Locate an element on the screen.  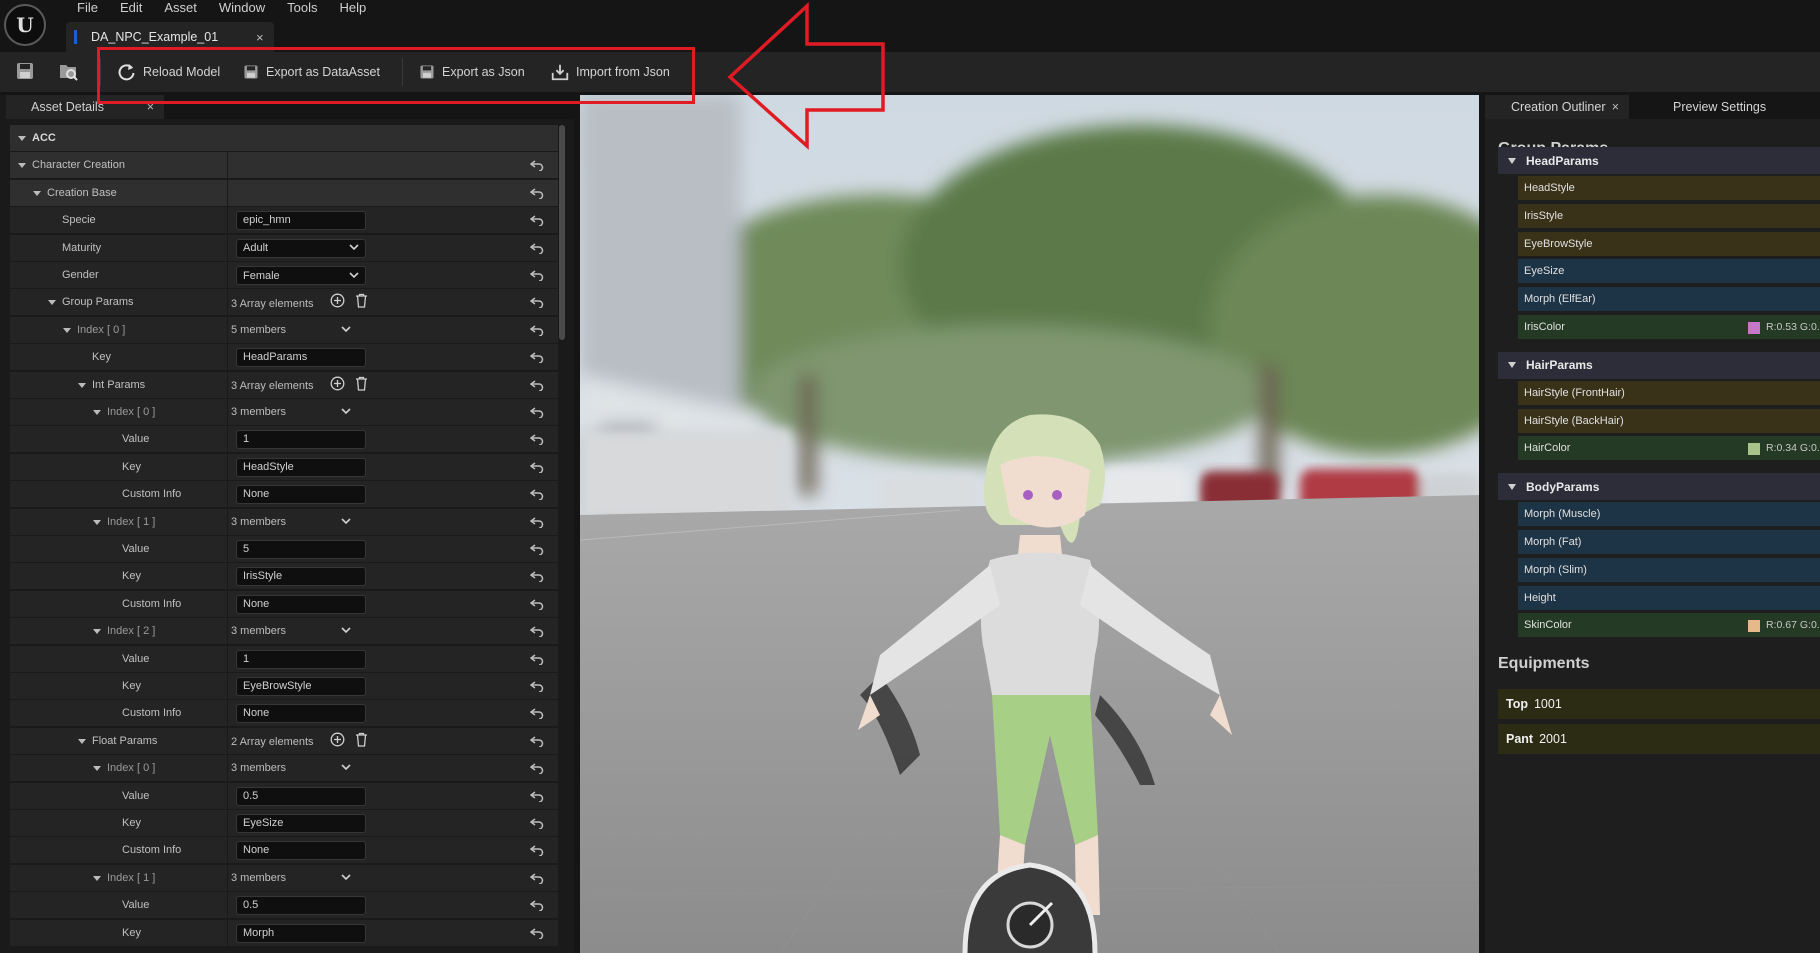
property-row-index-2: Index [ 2 ] 3 members is located at coordinates (284, 632).